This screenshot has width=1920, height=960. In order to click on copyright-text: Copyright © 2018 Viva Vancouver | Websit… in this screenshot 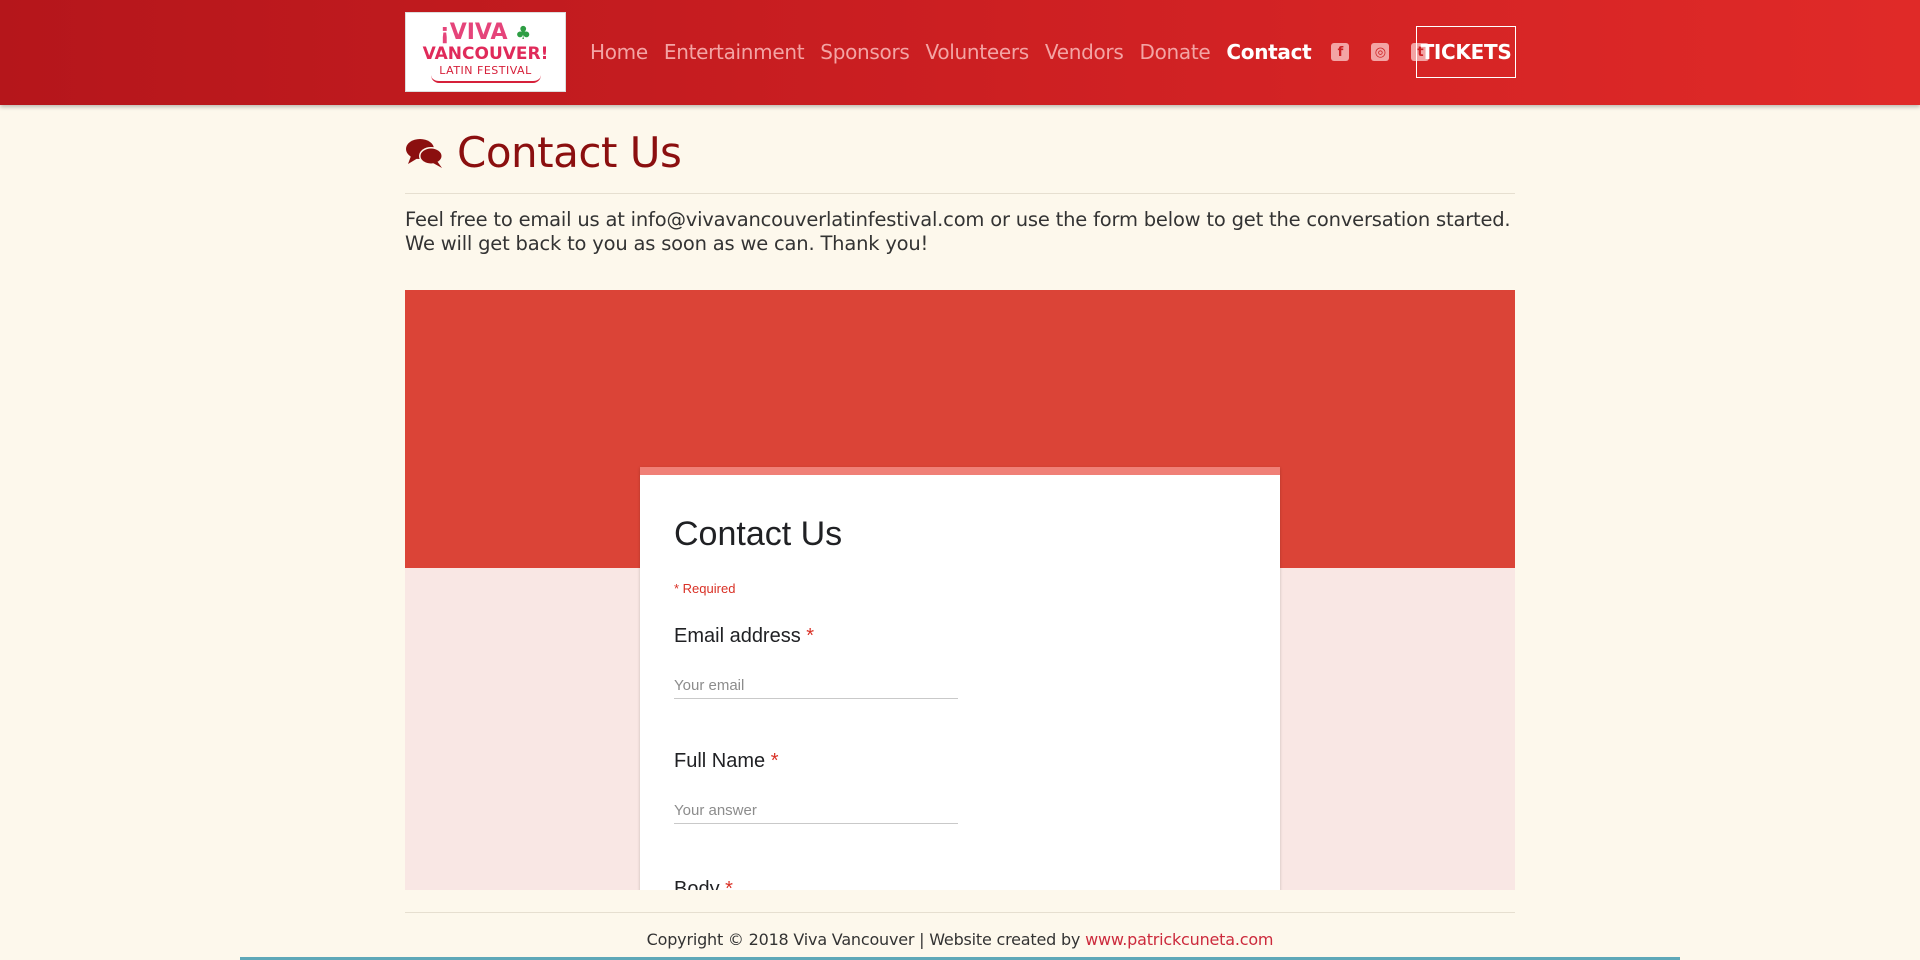, I will do `click(863, 939)`.